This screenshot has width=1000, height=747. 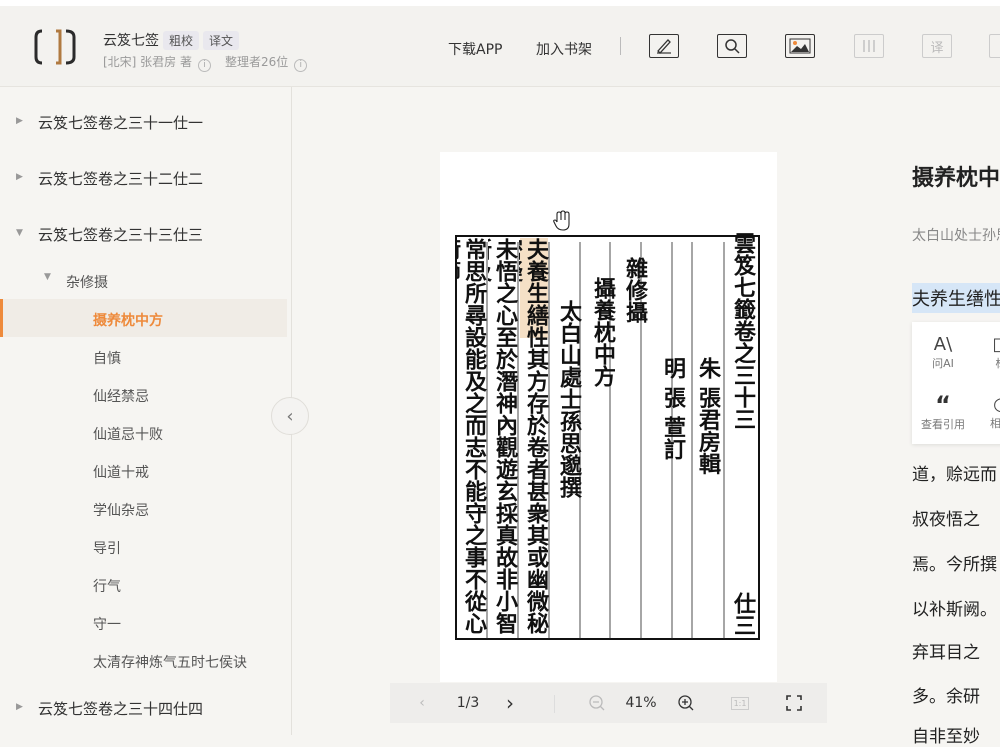 What do you see at coordinates (221, 40) in the screenshot?
I see `tag-translation: 译文` at bounding box center [221, 40].